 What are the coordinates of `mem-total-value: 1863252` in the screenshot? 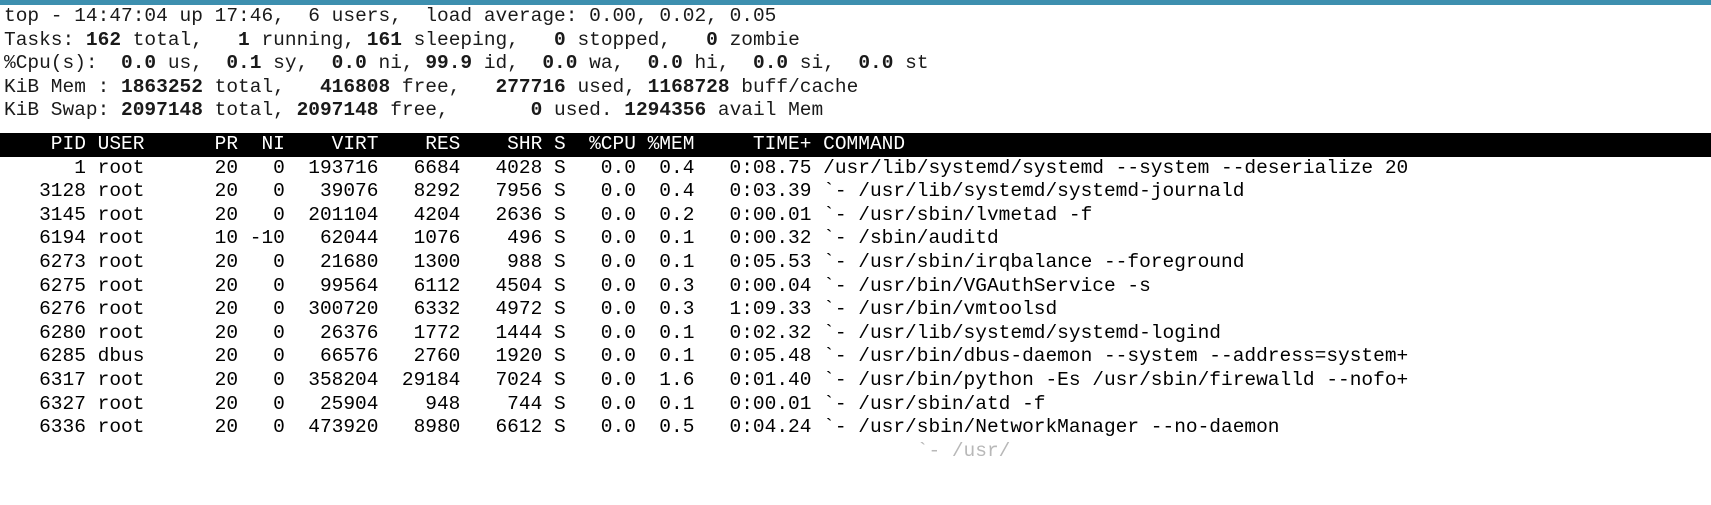 It's located at (162, 86).